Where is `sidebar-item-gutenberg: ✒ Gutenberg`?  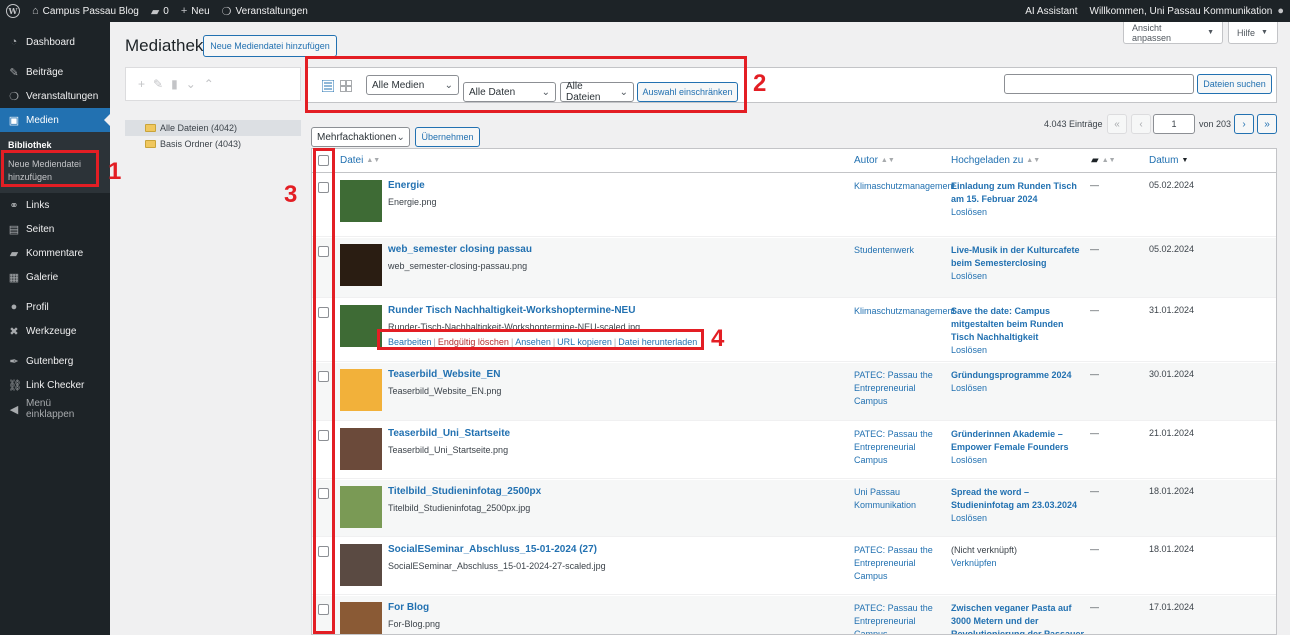
sidebar-item-gutenberg: ✒ Gutenberg is located at coordinates (55, 361).